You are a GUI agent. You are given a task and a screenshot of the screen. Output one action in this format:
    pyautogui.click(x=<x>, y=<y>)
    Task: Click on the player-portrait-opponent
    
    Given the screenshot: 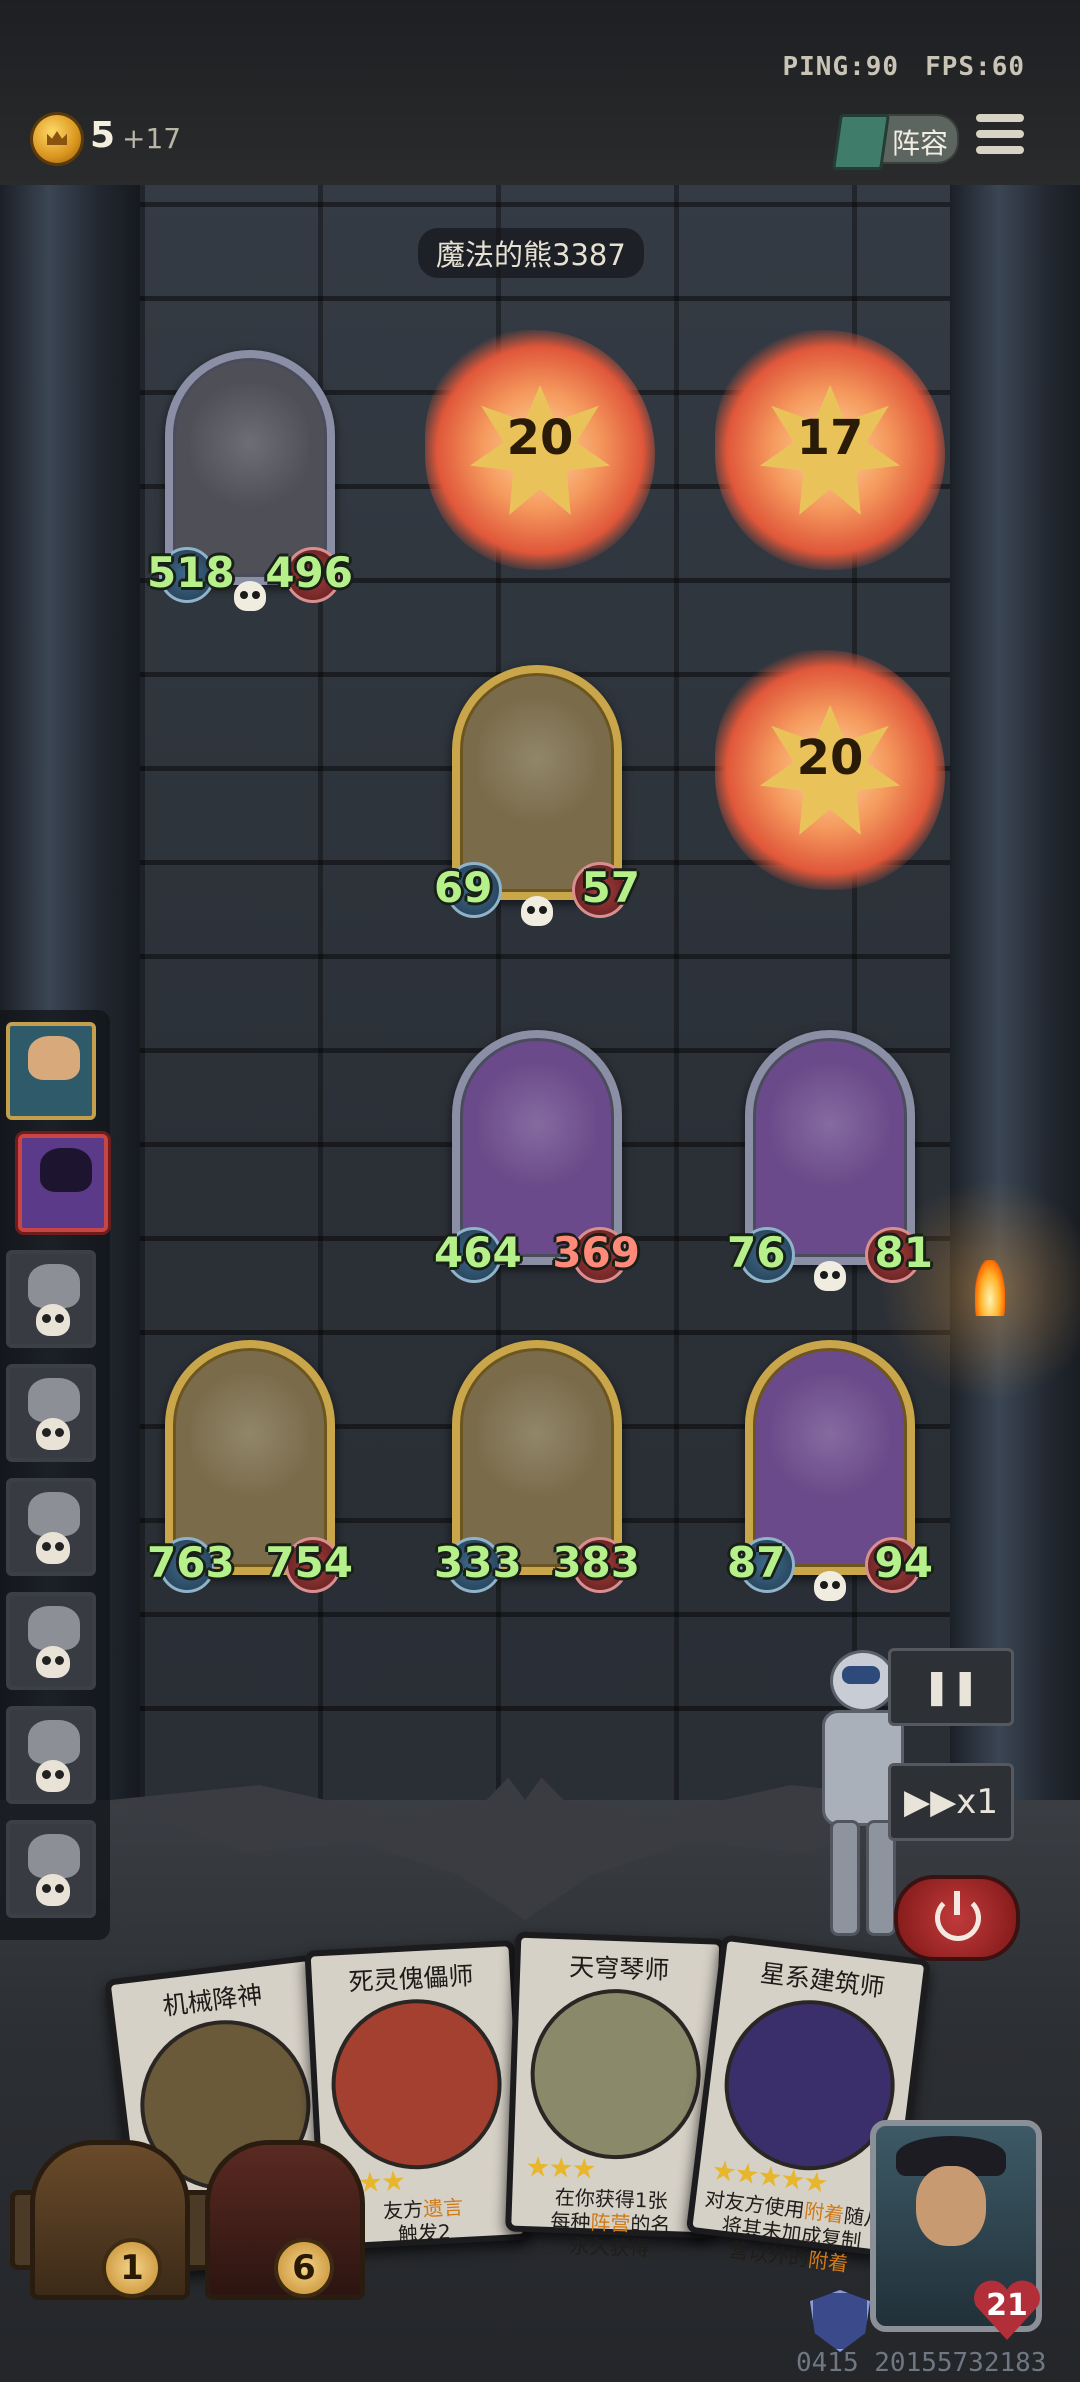 What is the action you would take?
    pyautogui.click(x=63, y=1183)
    